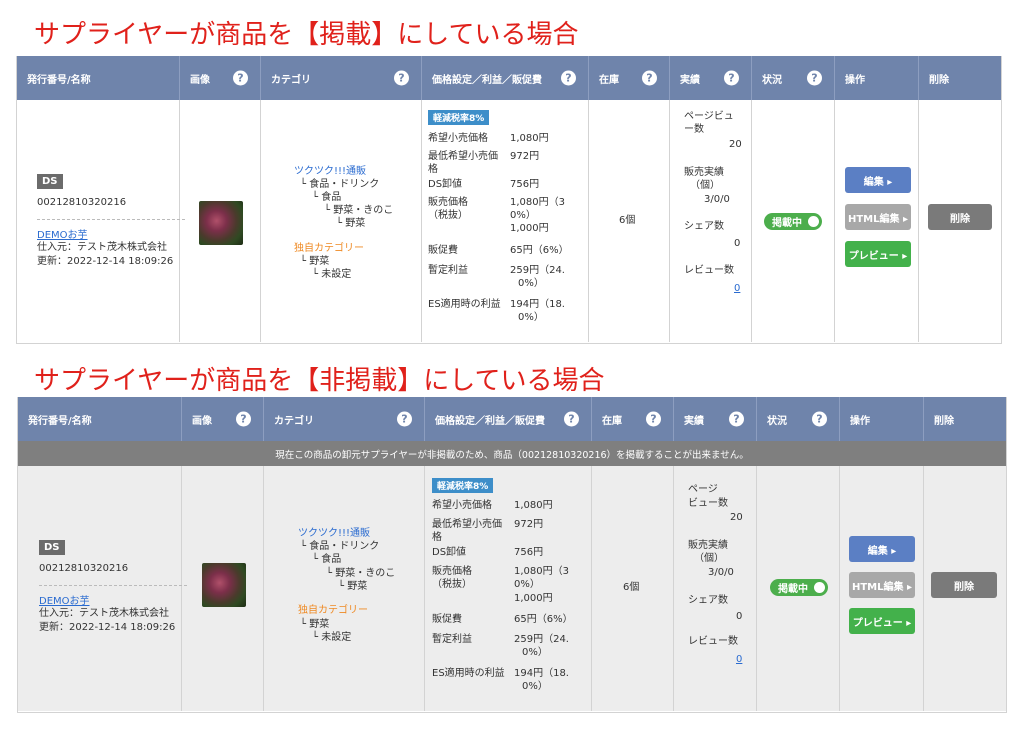 The image size is (1024, 739). I want to click on es-profit-value-cont: 0%）, so click(535, 686).